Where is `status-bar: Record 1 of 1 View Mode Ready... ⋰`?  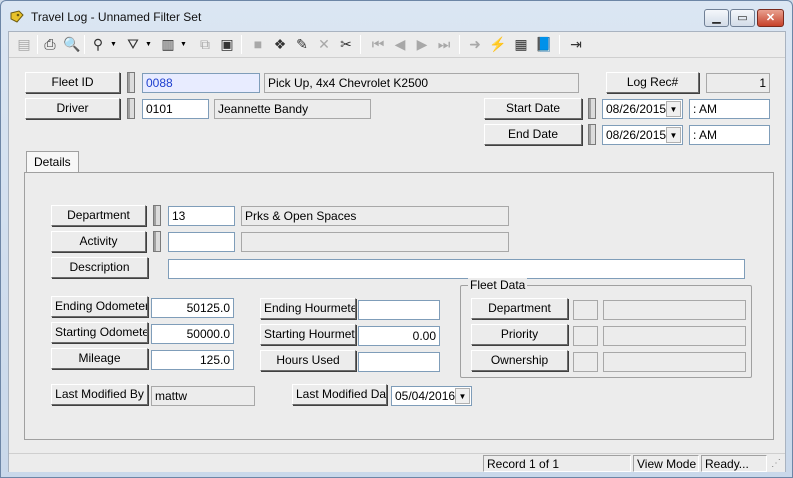 status-bar: Record 1 of 1 View Mode Ready... ⋰ is located at coordinates (397, 462).